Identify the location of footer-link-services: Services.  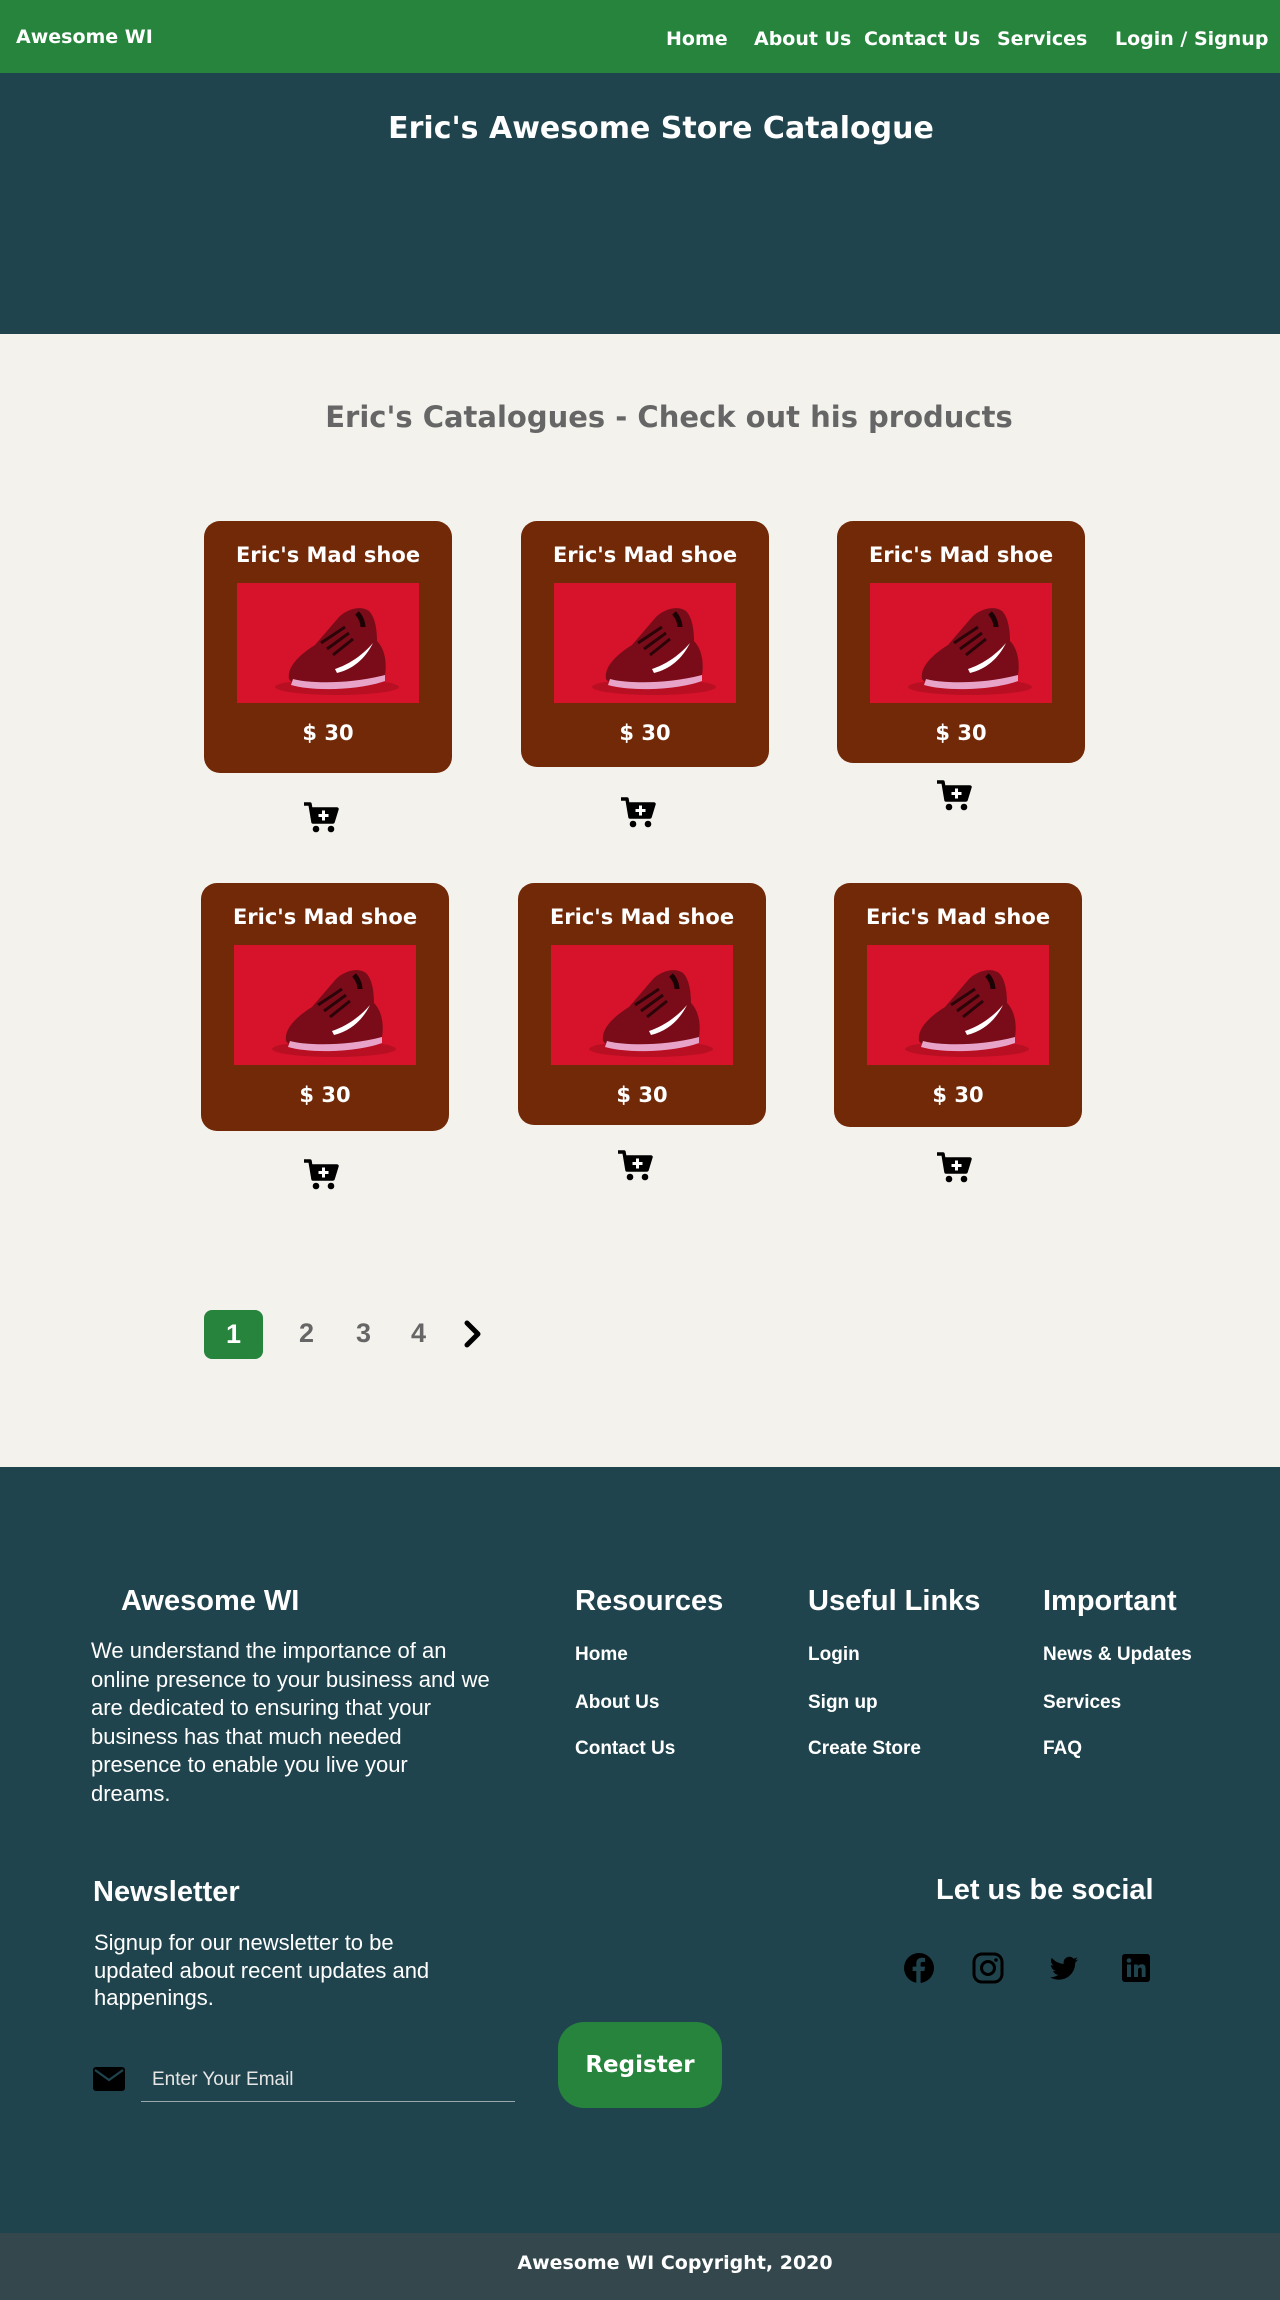
(1082, 1703).